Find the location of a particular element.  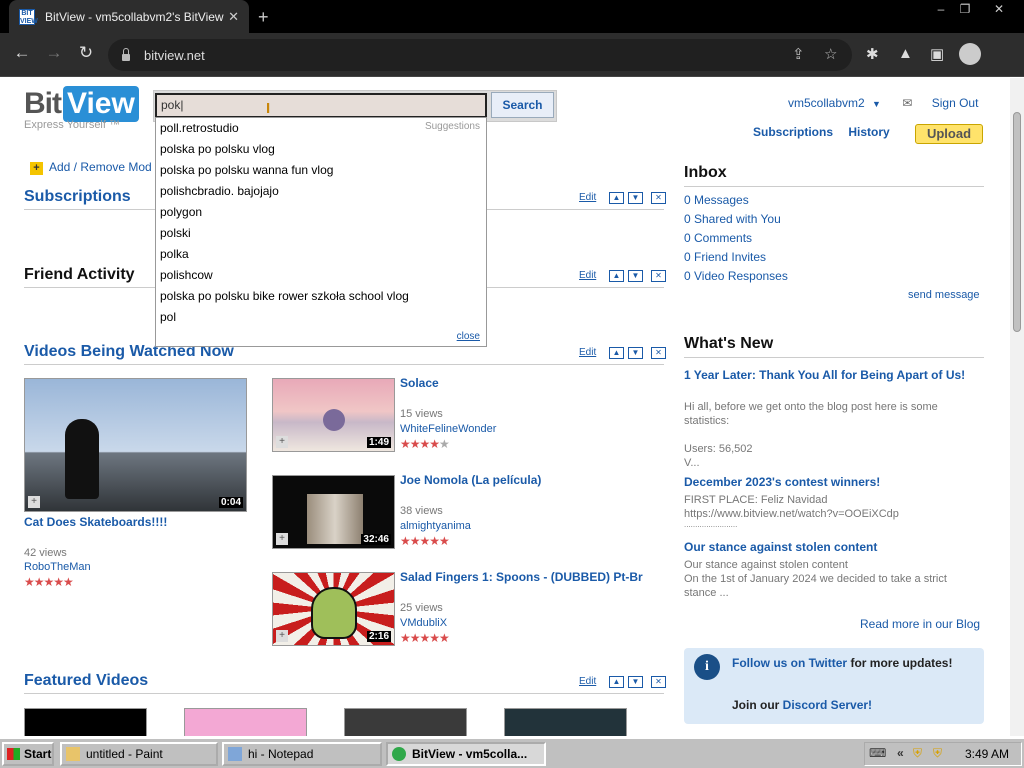

search-button: Search is located at coordinates (522, 105).